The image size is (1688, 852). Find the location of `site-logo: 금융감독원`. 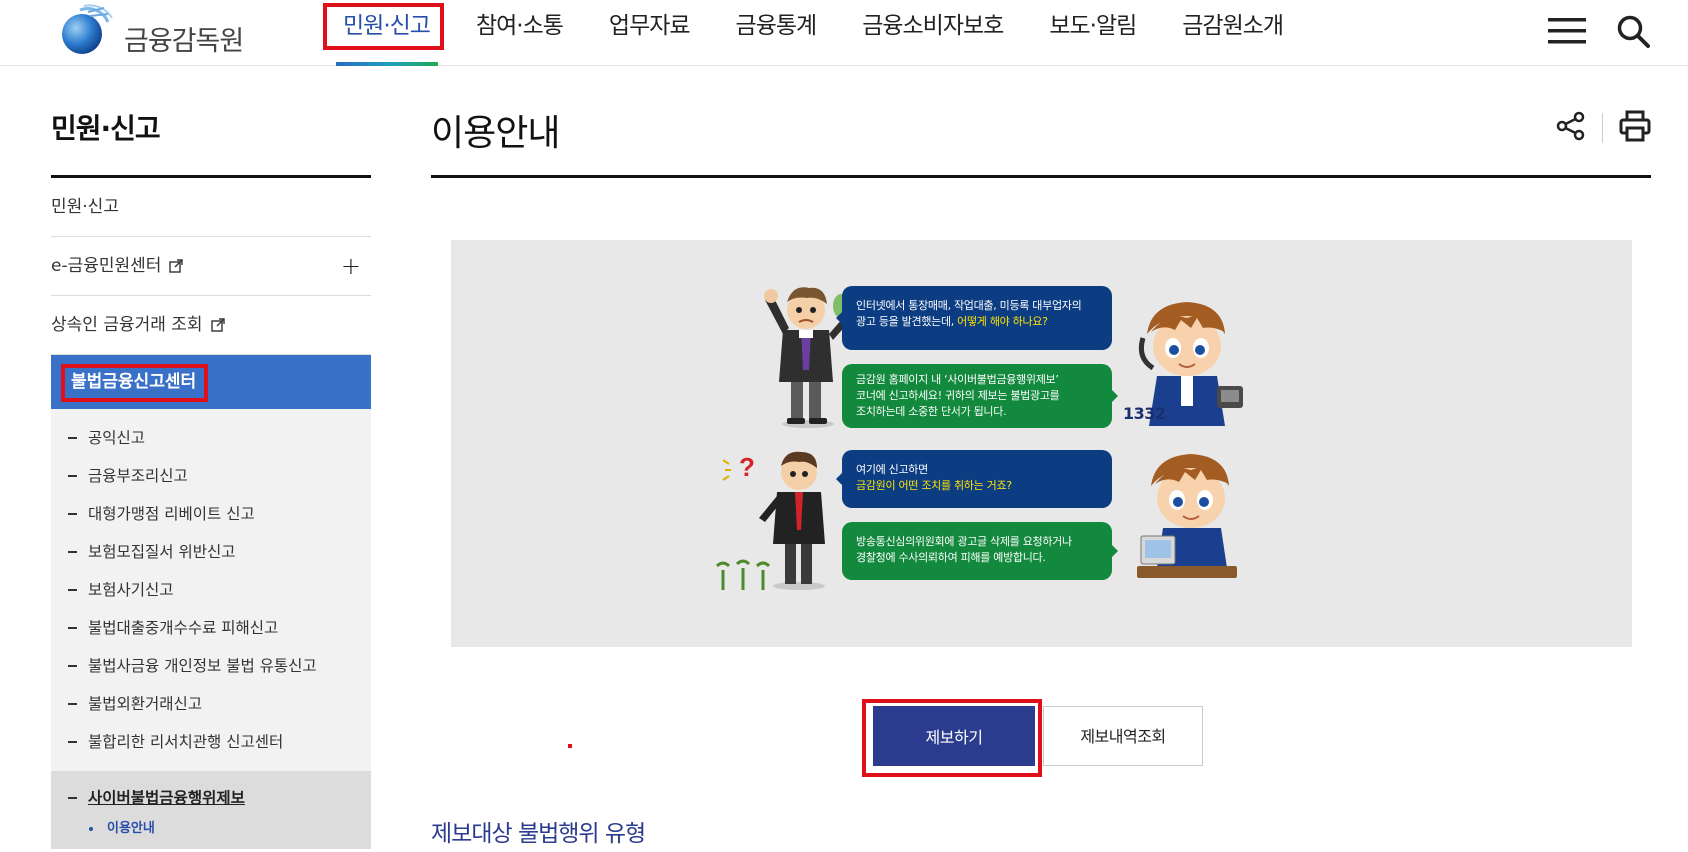

site-logo: 금융감독원 is located at coordinates (152, 31).